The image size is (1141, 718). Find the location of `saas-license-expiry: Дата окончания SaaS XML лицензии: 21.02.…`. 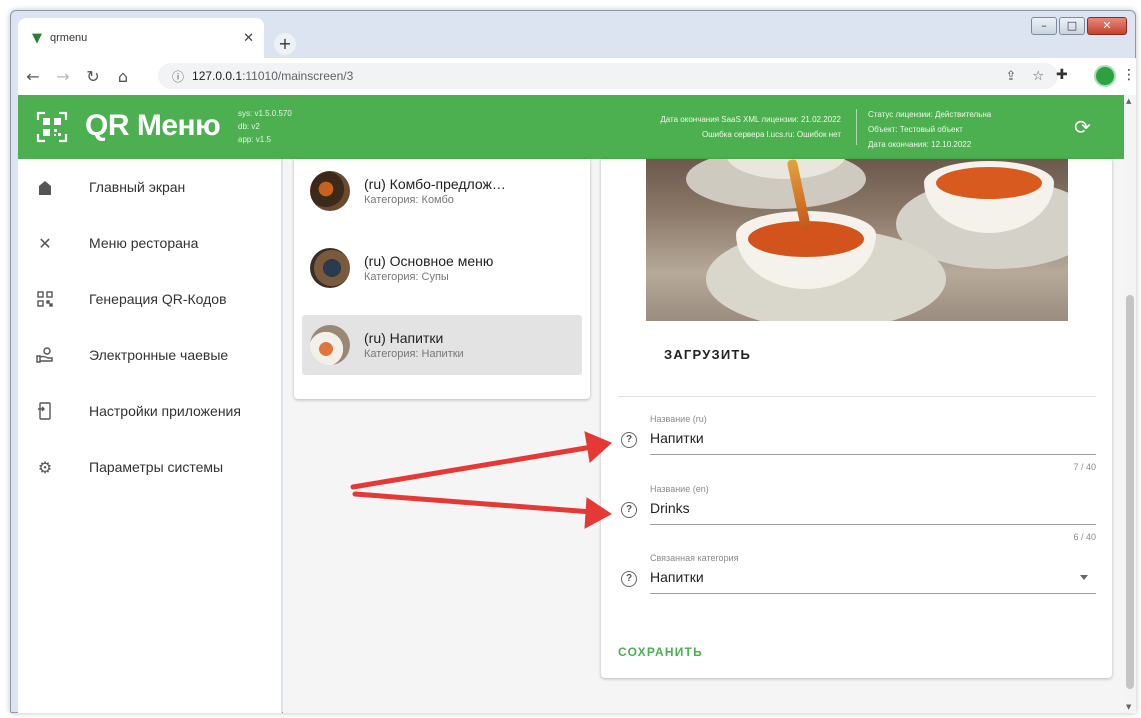

saas-license-expiry: Дата окончания SaaS XML лицензии: 21.02.… is located at coordinates (750, 119).